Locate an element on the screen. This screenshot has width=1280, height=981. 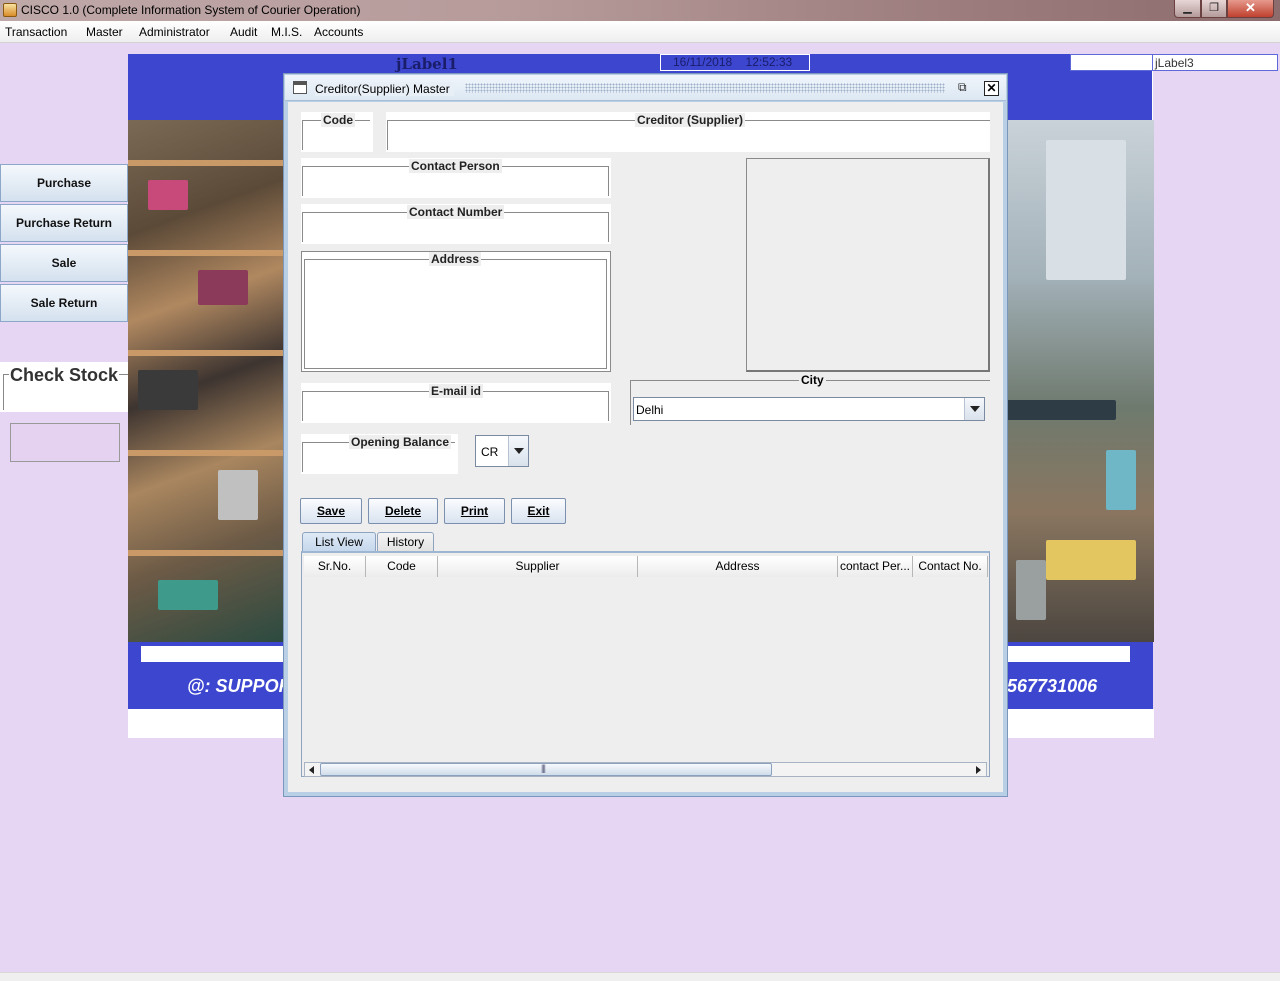
address-textarea: Address is located at coordinates (455, 310).